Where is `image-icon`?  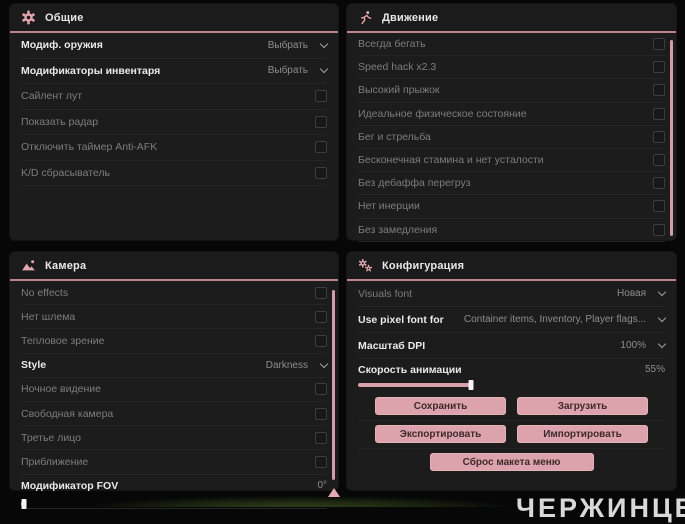
image-icon is located at coordinates (28, 265).